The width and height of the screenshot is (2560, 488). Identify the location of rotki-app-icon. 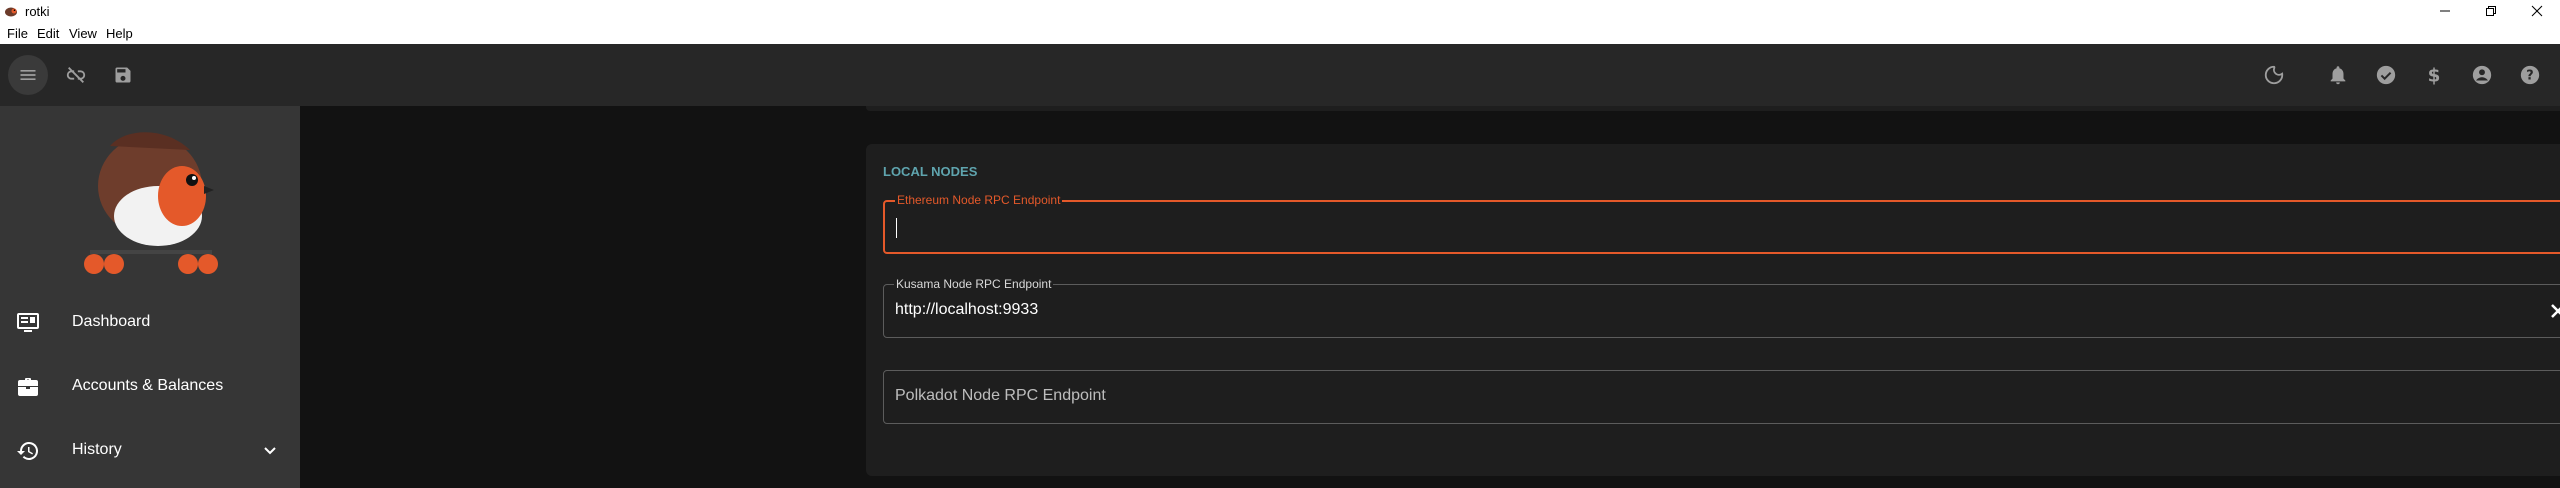
(11, 12).